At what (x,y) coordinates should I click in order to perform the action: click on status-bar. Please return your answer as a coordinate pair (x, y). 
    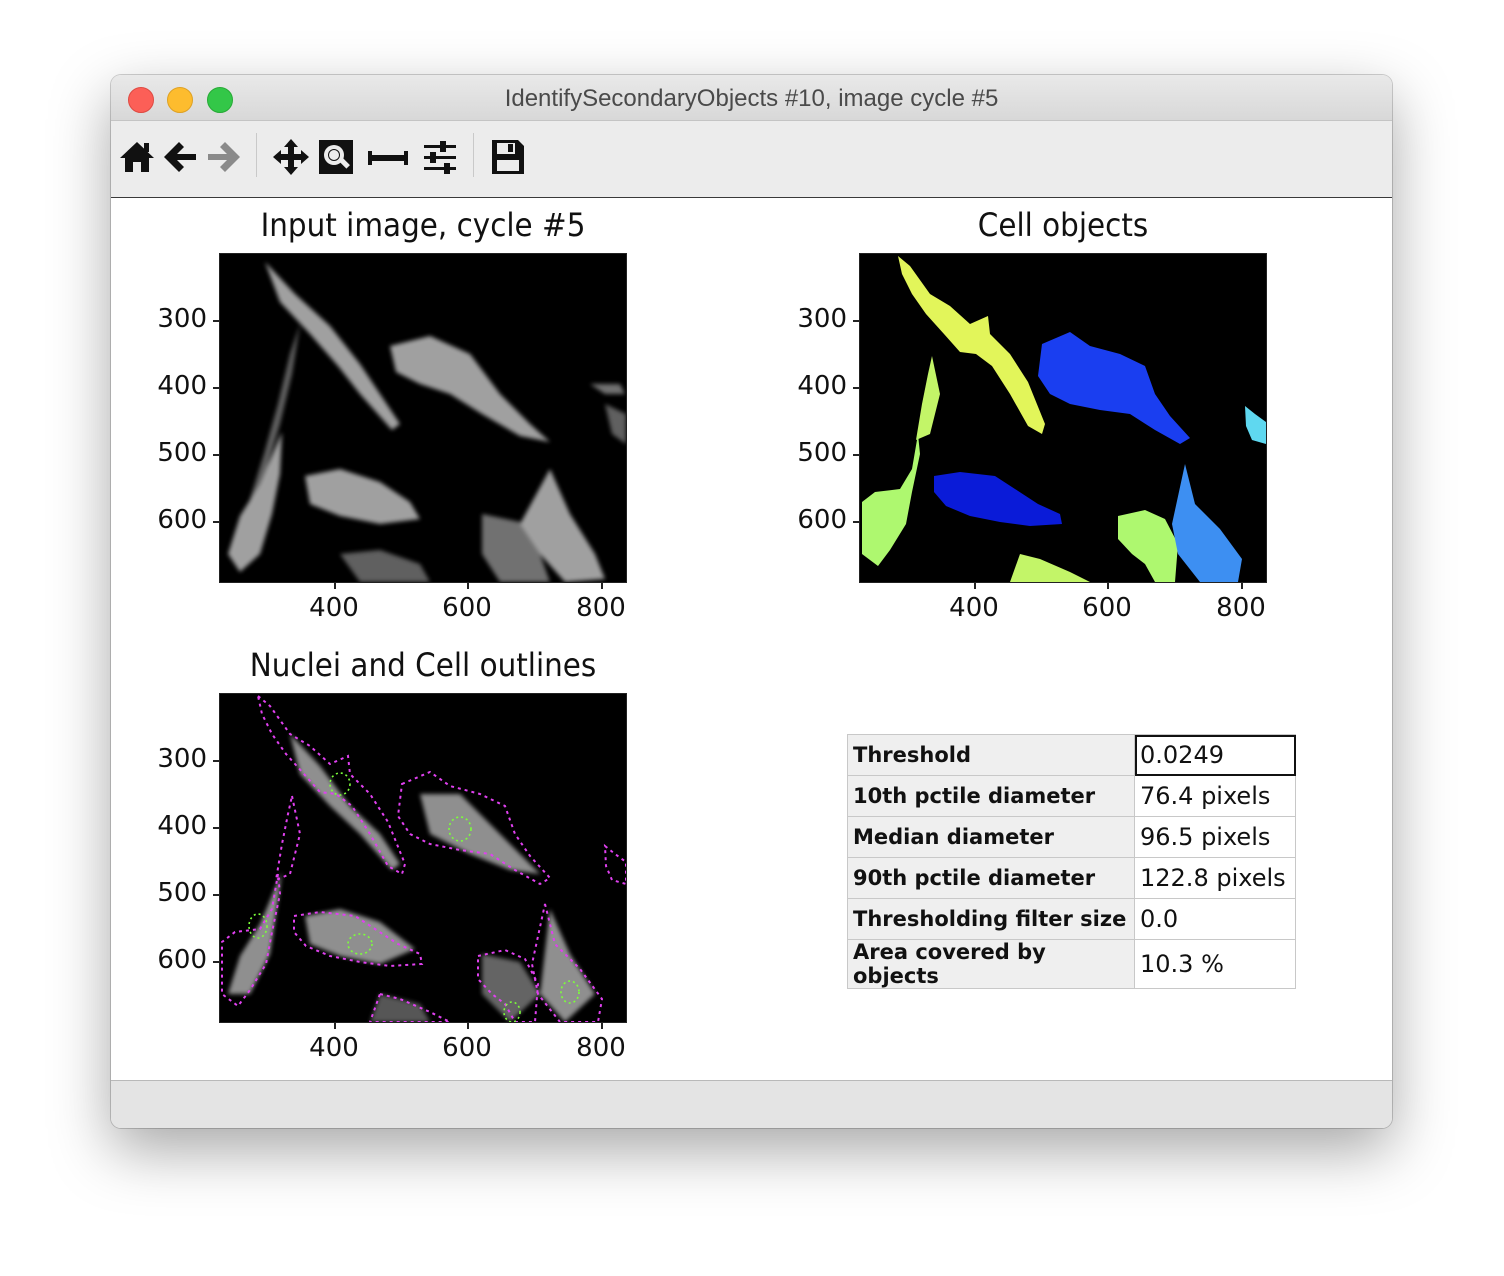
    Looking at the image, I should click on (751, 1104).